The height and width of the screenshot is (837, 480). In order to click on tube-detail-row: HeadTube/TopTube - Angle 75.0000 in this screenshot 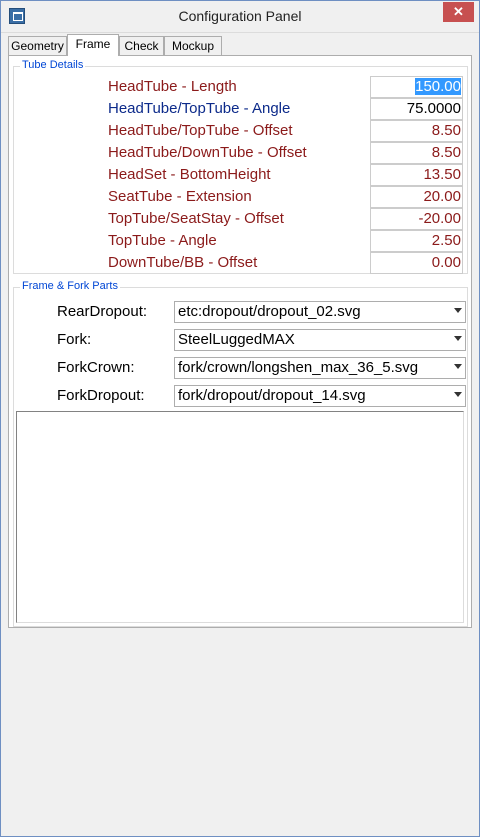, I will do `click(240, 109)`.